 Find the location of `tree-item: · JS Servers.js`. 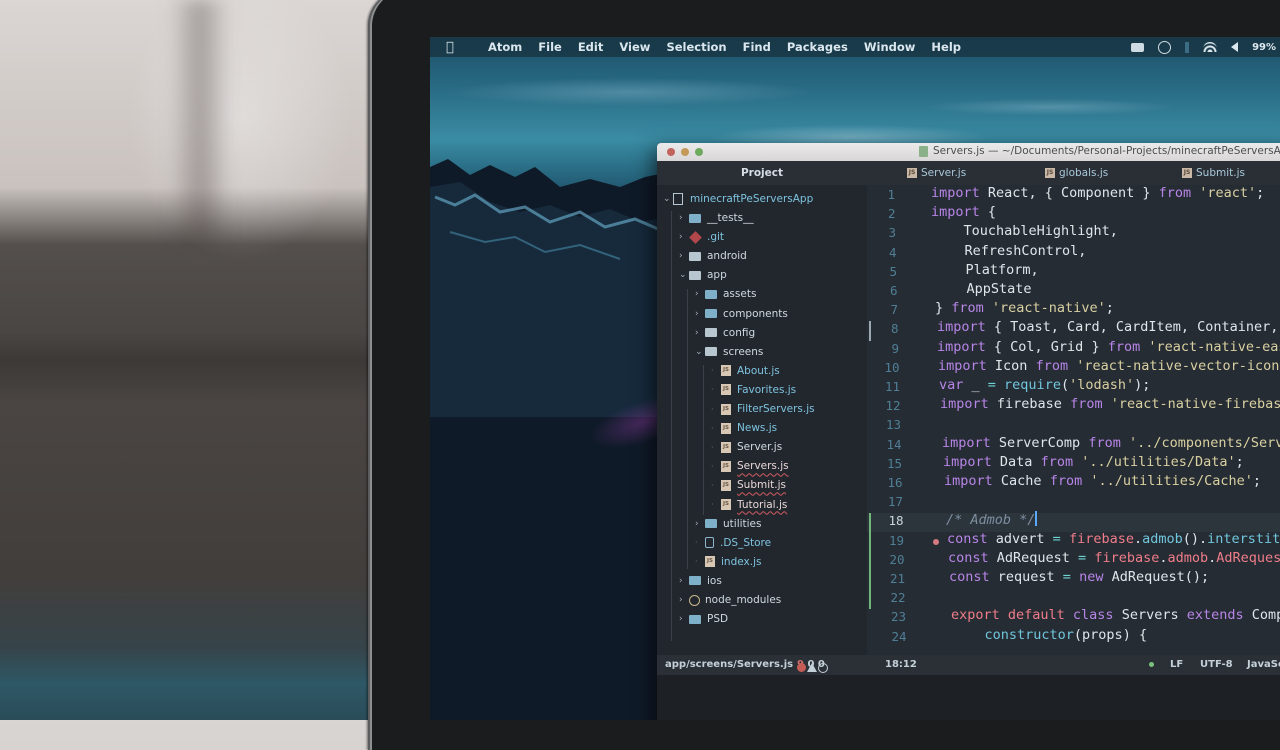

tree-item: · JS Servers.js is located at coordinates (750, 466).